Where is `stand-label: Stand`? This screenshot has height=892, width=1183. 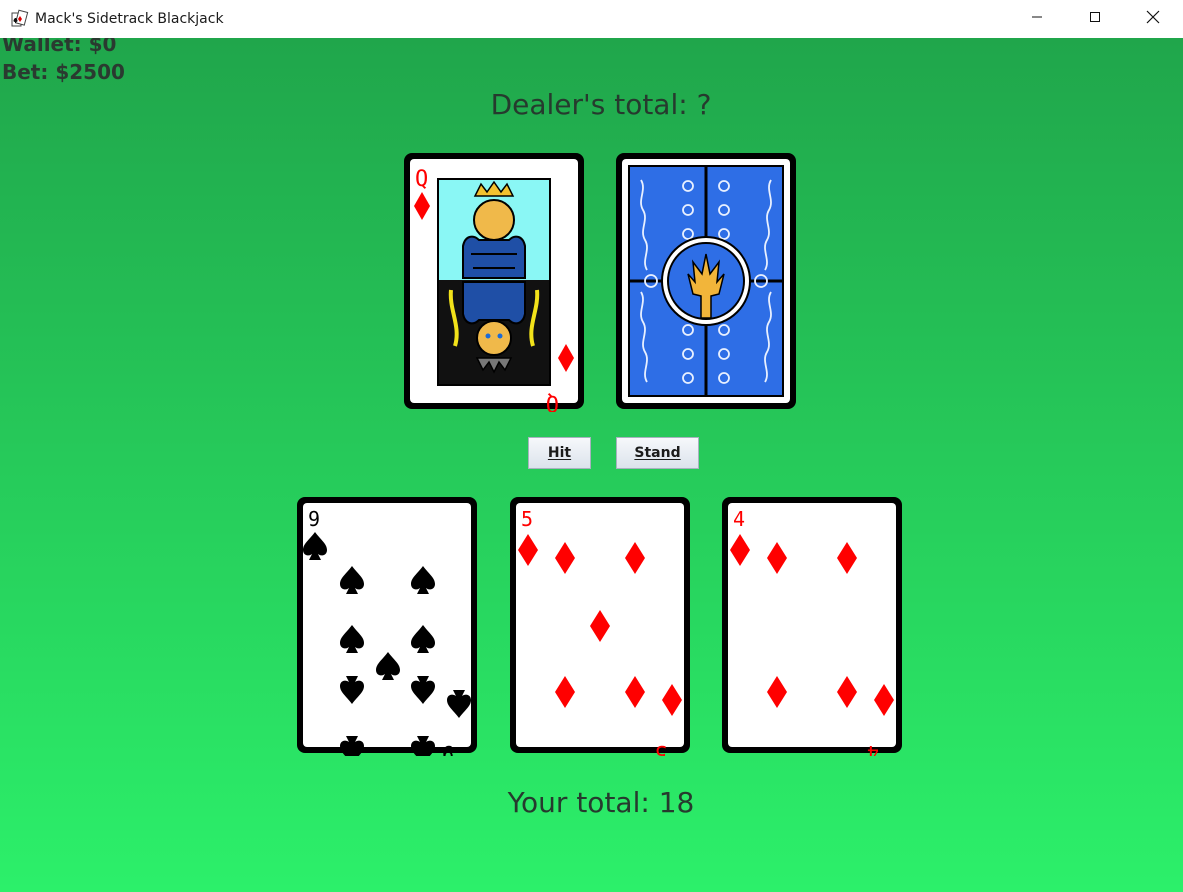 stand-label: Stand is located at coordinates (657, 453).